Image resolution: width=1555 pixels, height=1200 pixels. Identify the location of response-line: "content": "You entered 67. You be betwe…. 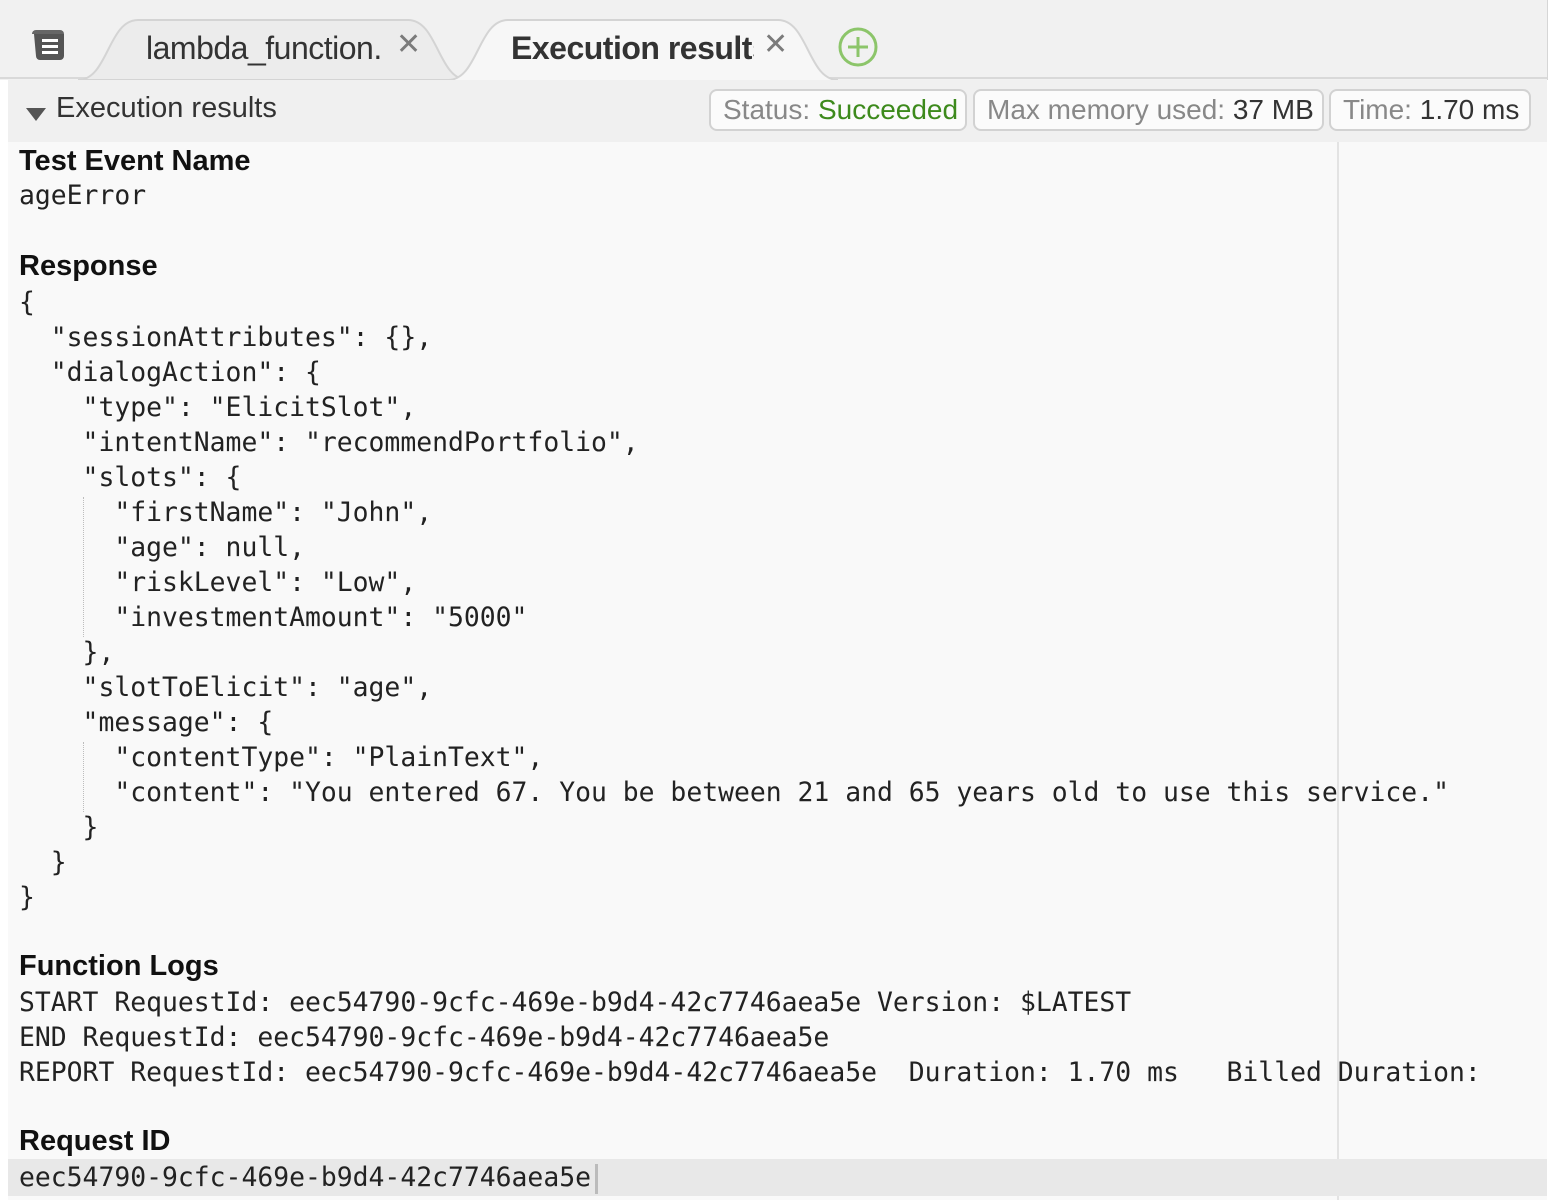
(734, 792).